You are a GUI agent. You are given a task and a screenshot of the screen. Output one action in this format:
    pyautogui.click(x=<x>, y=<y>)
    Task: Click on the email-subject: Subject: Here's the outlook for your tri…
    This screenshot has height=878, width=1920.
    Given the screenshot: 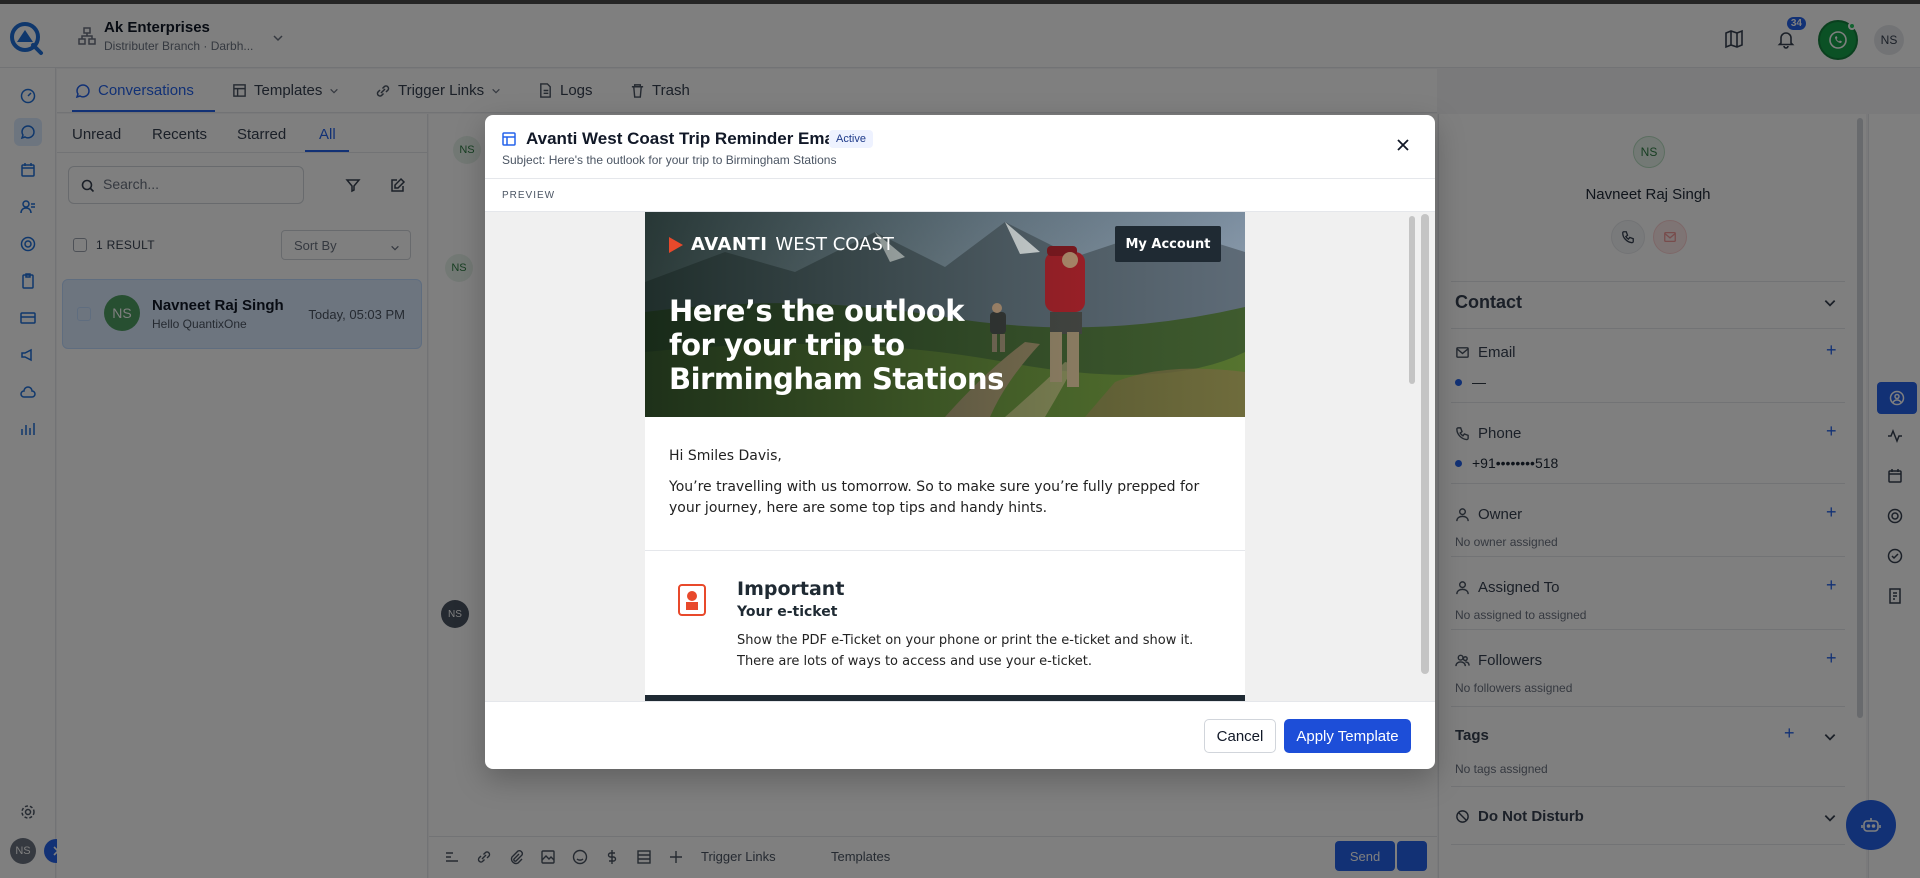 What is the action you would take?
    pyautogui.click(x=669, y=160)
    